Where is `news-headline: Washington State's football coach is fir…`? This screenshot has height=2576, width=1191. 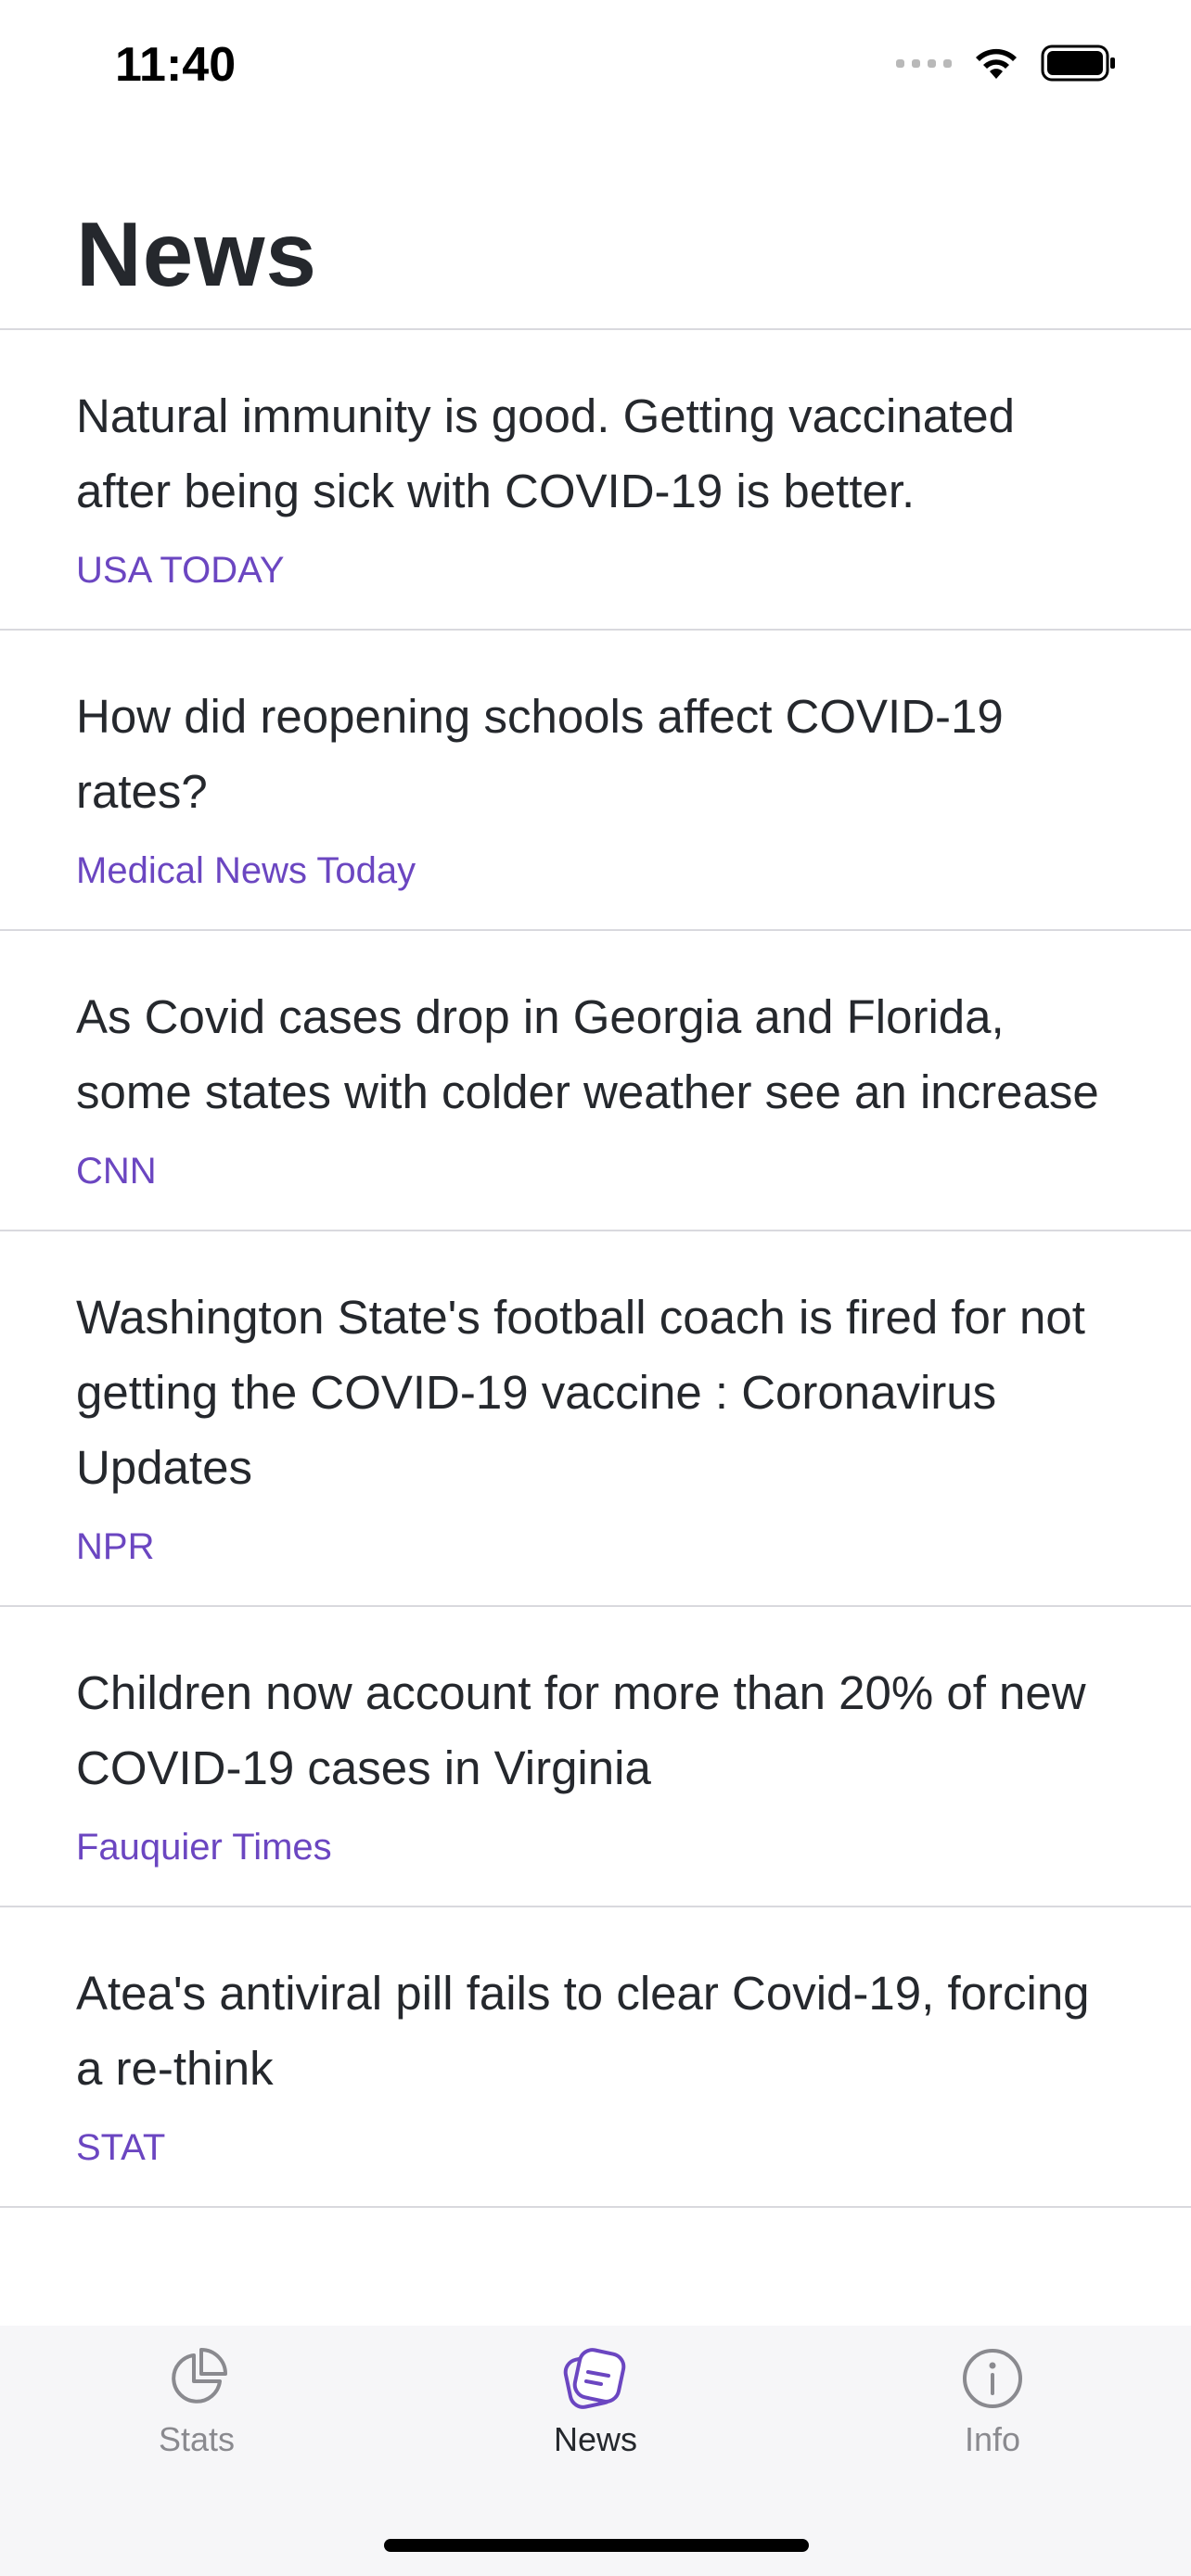 news-headline: Washington State's football coach is fir… is located at coordinates (580, 1392).